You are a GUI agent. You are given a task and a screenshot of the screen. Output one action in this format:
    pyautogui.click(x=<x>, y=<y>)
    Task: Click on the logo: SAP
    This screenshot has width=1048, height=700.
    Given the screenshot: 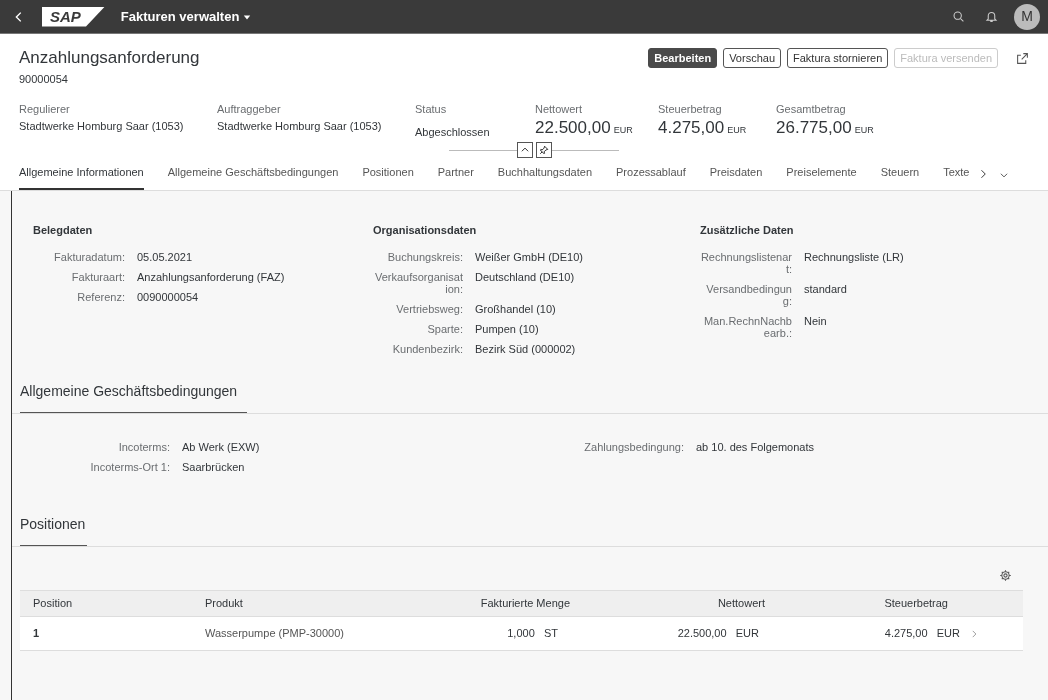 What is the action you would take?
    pyautogui.click(x=73, y=16)
    